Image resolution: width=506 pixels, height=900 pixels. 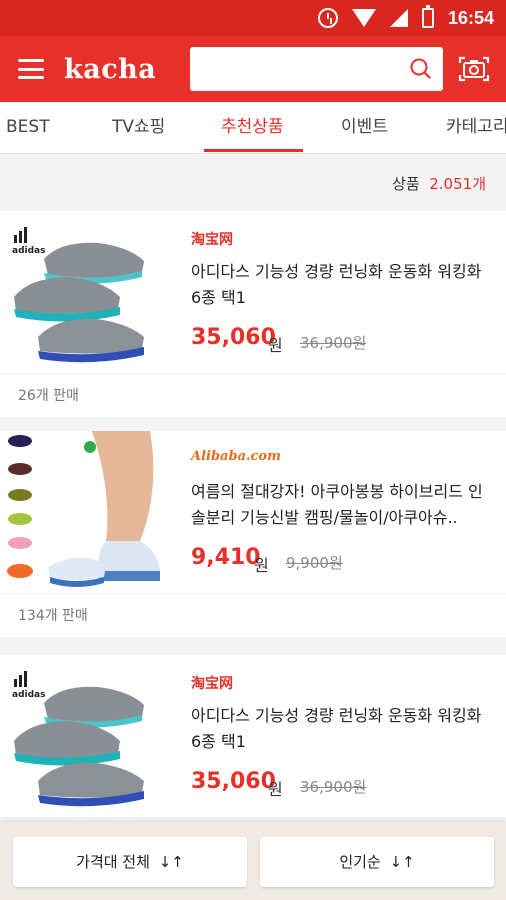 I want to click on tab-recommended: 추천상품, so click(x=252, y=127).